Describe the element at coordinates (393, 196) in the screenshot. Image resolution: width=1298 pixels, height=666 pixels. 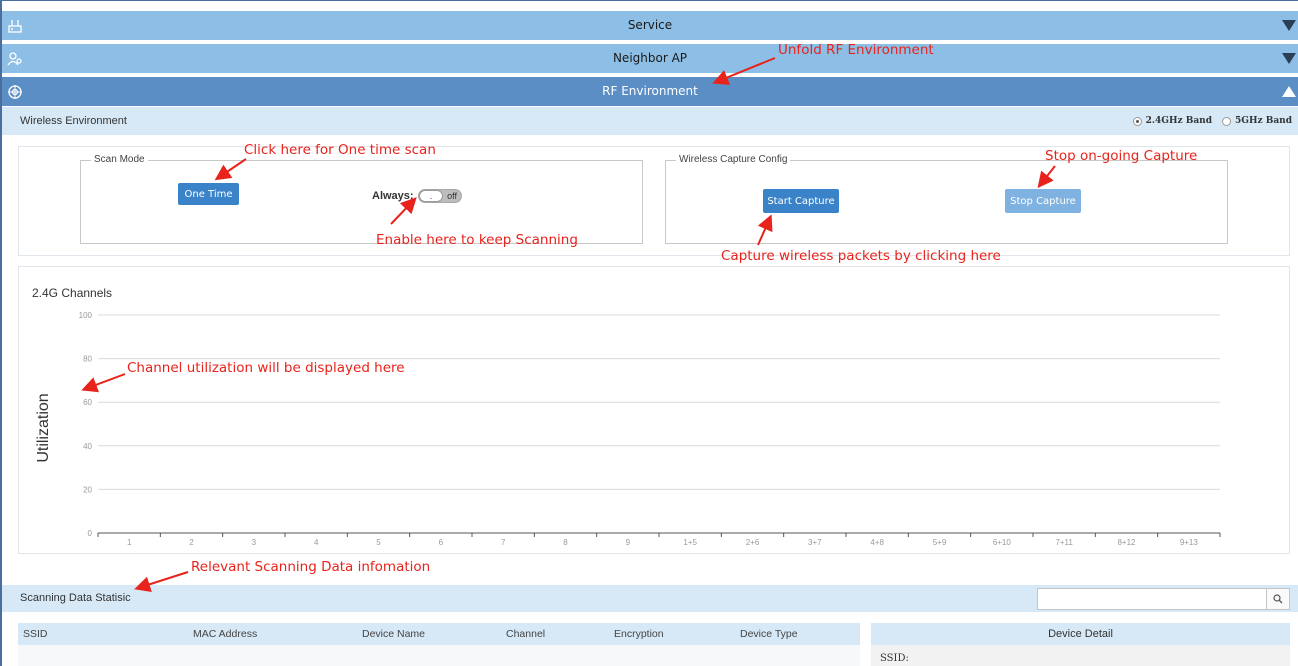
I see `always-label: Always:` at that location.